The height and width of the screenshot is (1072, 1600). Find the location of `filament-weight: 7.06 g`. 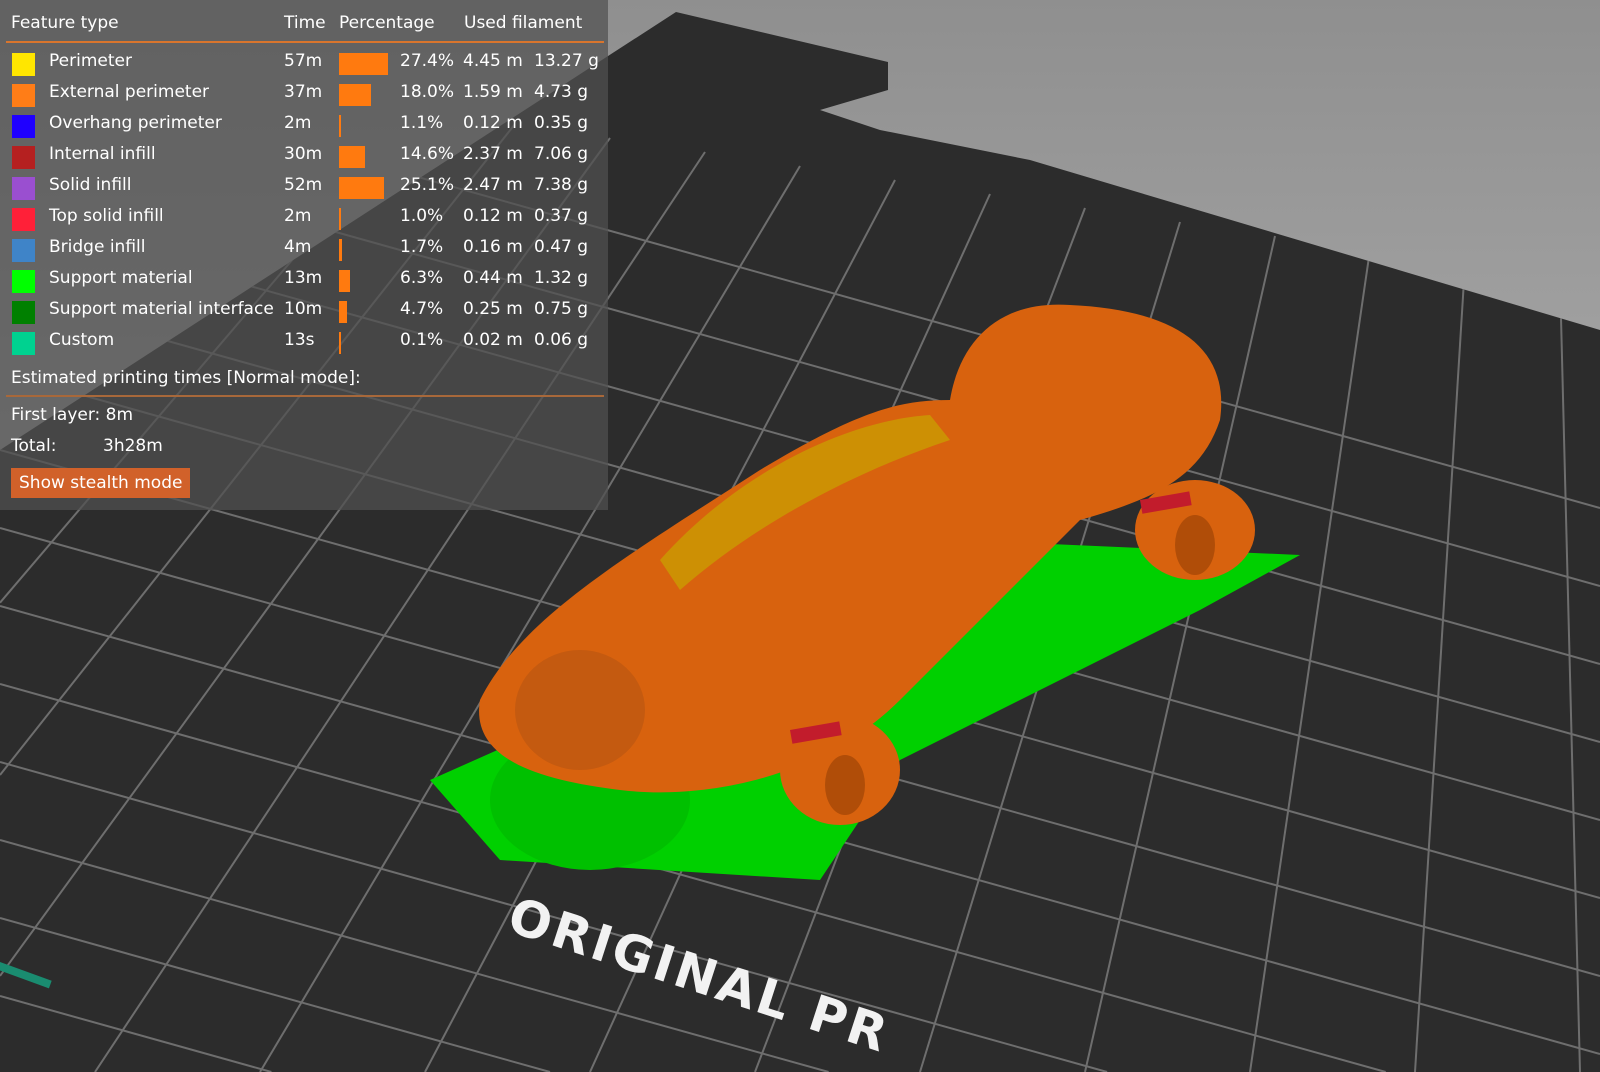

filament-weight: 7.06 g is located at coordinates (561, 154).